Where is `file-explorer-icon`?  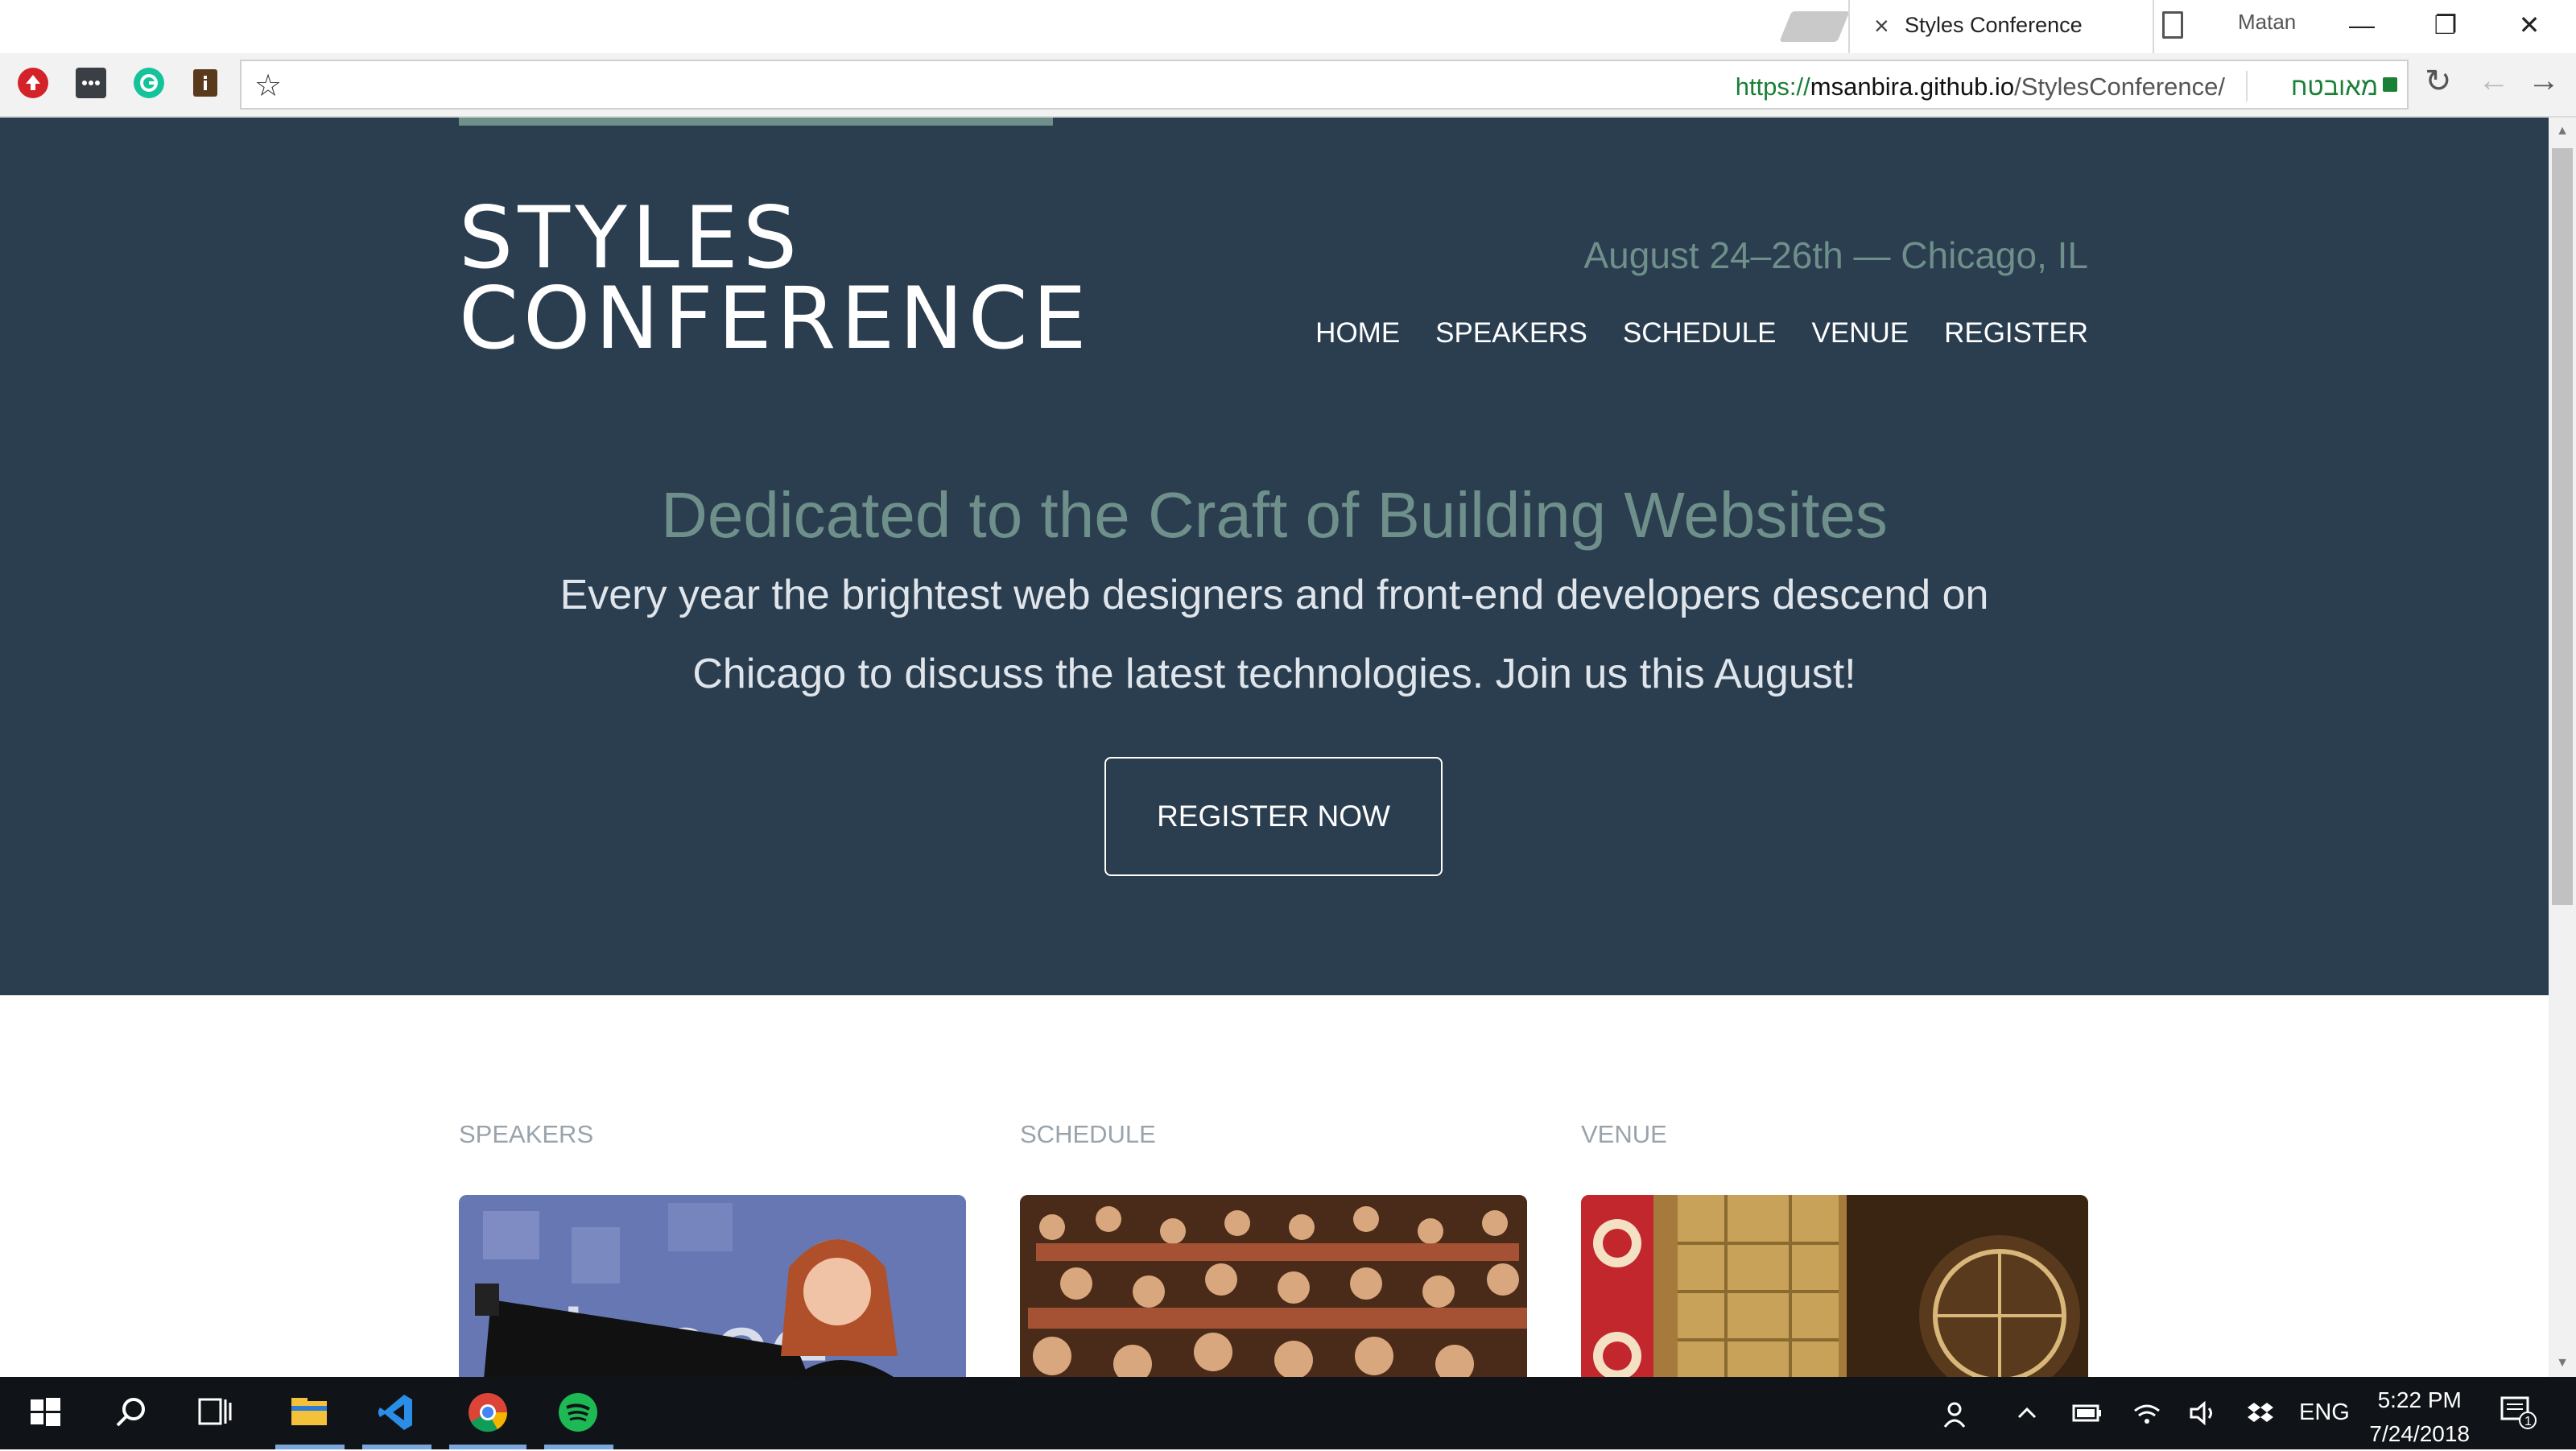
file-explorer-icon is located at coordinates (309, 1412).